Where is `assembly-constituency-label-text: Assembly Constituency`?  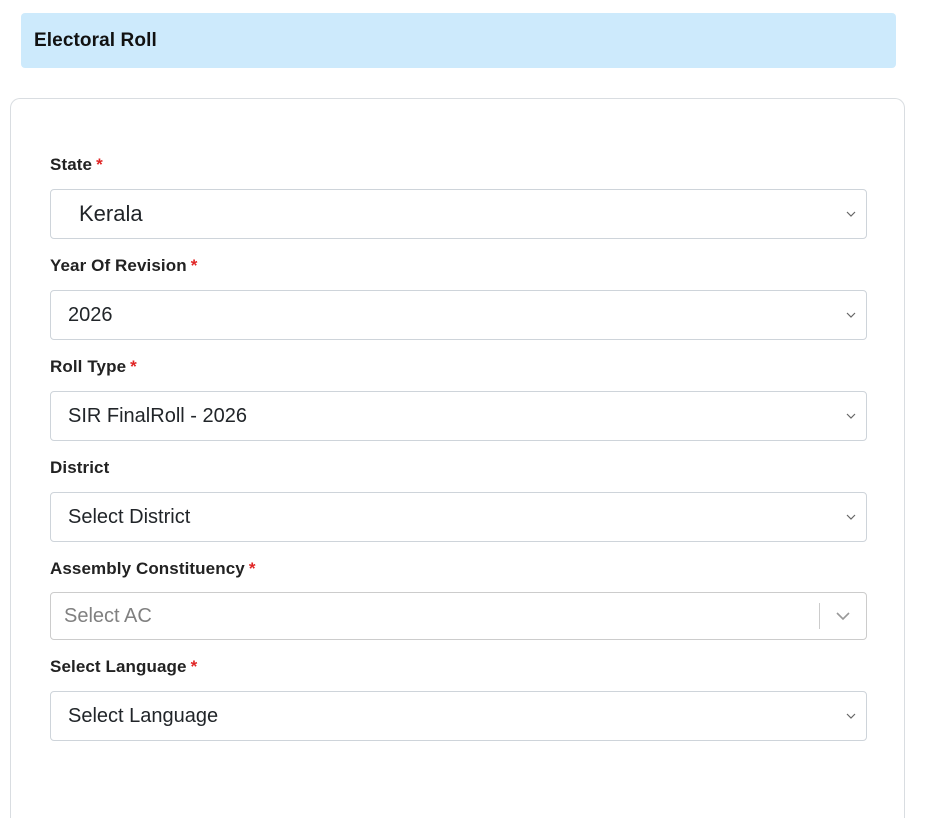 assembly-constituency-label-text: Assembly Constituency is located at coordinates (147, 568).